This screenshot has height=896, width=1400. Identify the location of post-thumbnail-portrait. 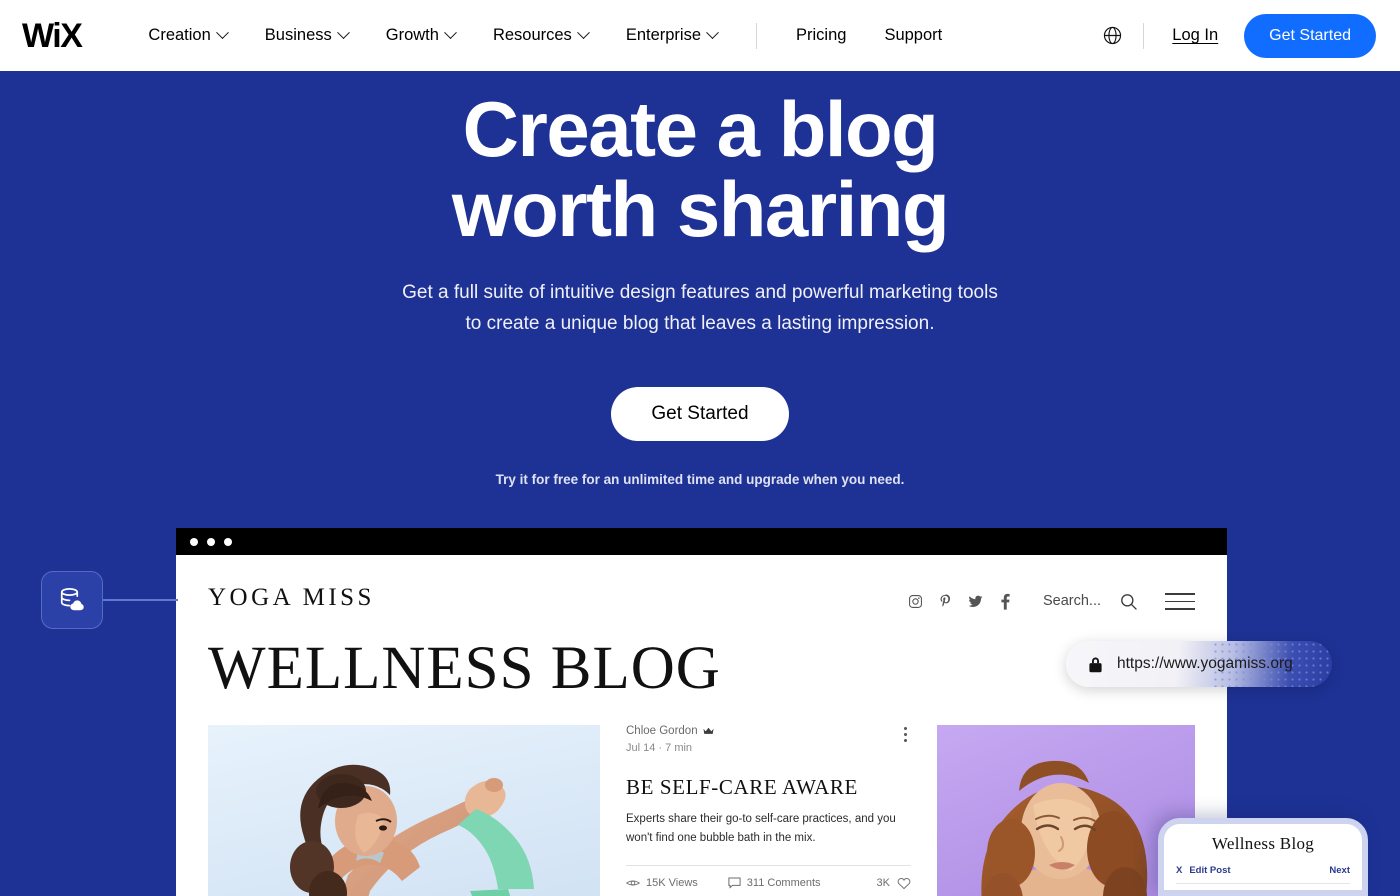
(1066, 810).